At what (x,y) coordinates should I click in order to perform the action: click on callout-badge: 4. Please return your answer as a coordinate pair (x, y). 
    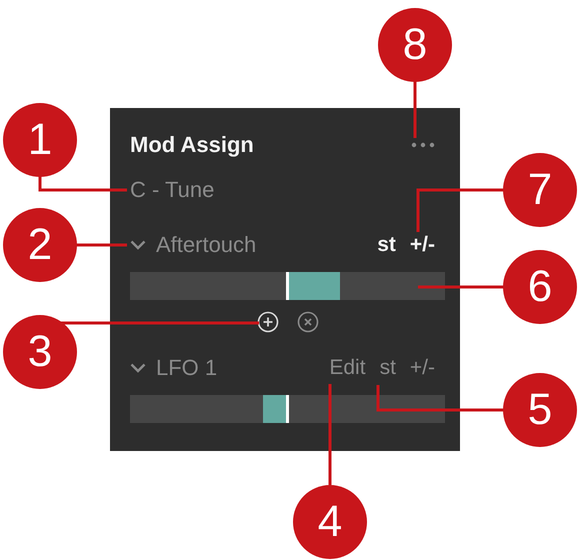
    Looking at the image, I should click on (330, 522).